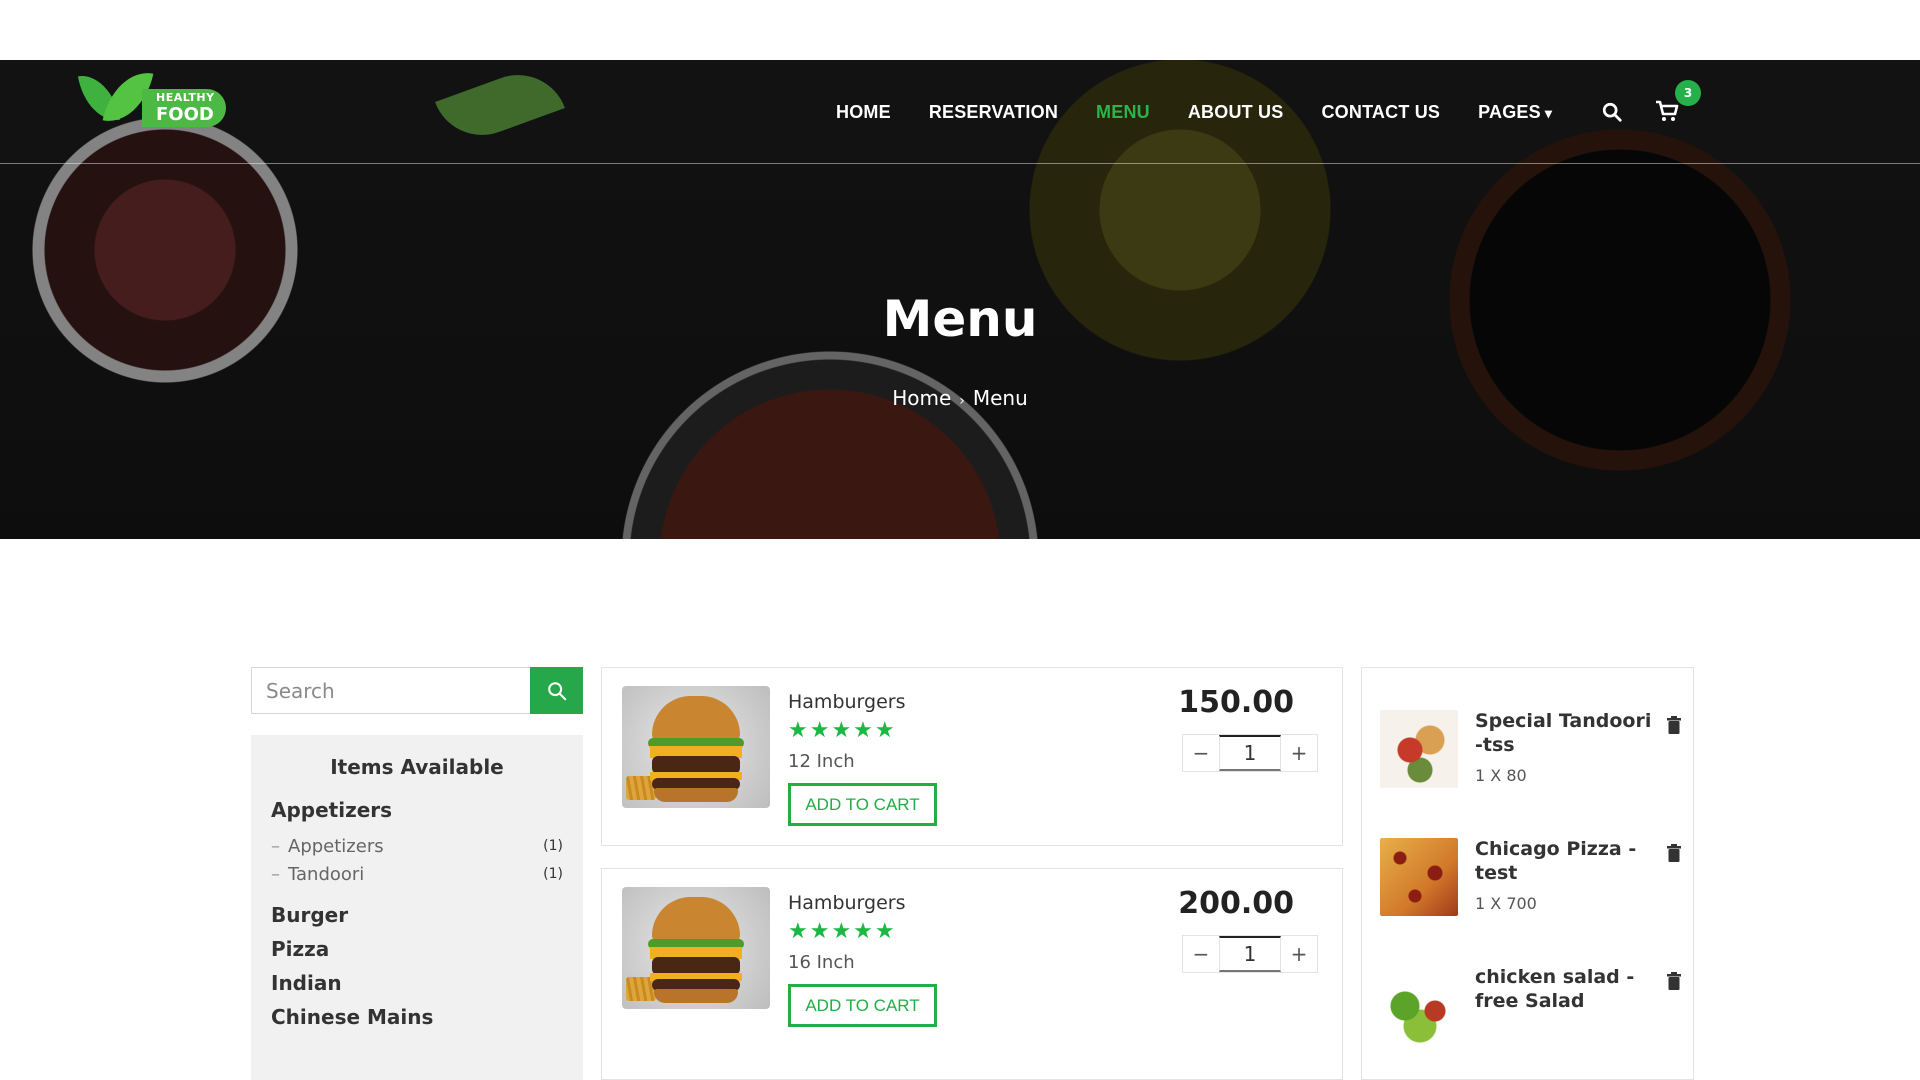 The image size is (1920, 1080). I want to click on product-price: 150.00, so click(1236, 702).